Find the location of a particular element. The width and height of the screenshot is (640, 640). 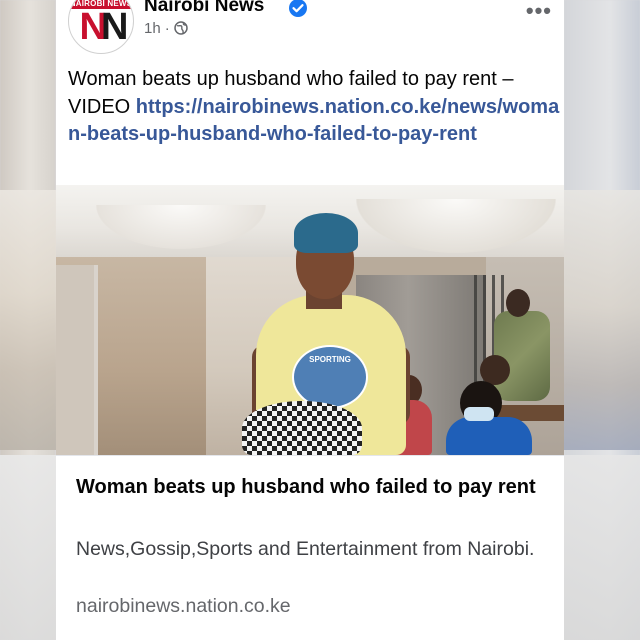

background-blur-right-lower is located at coordinates (602, 547).